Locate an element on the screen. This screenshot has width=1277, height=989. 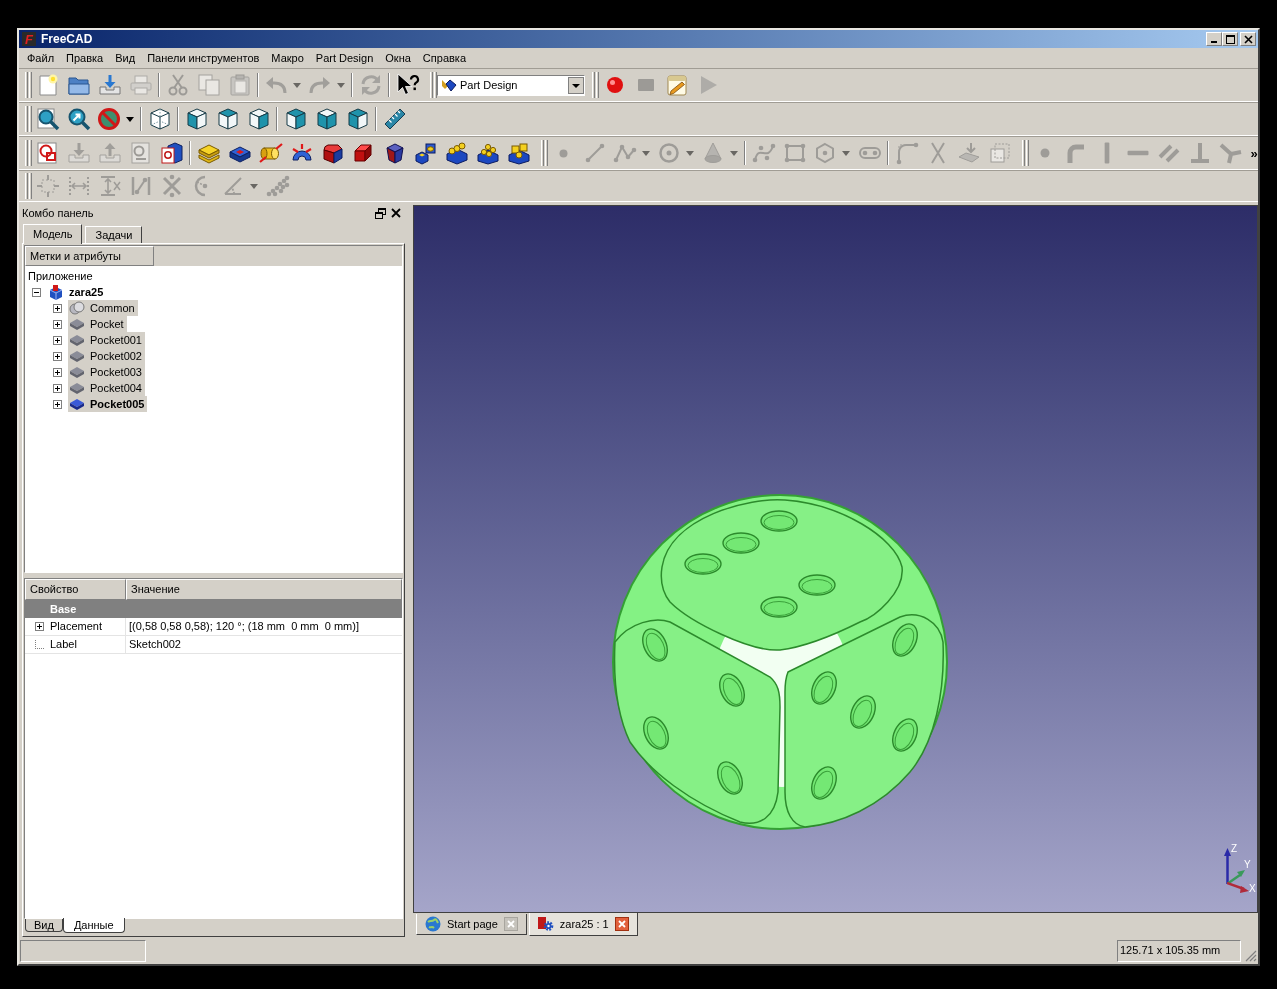
menu-item: Макро is located at coordinates (287, 58).